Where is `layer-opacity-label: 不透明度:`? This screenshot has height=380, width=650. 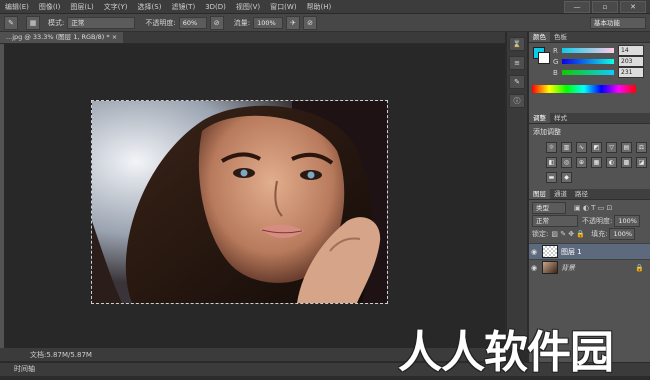
layer-opacity-label: 不透明度: is located at coordinates (597, 220).